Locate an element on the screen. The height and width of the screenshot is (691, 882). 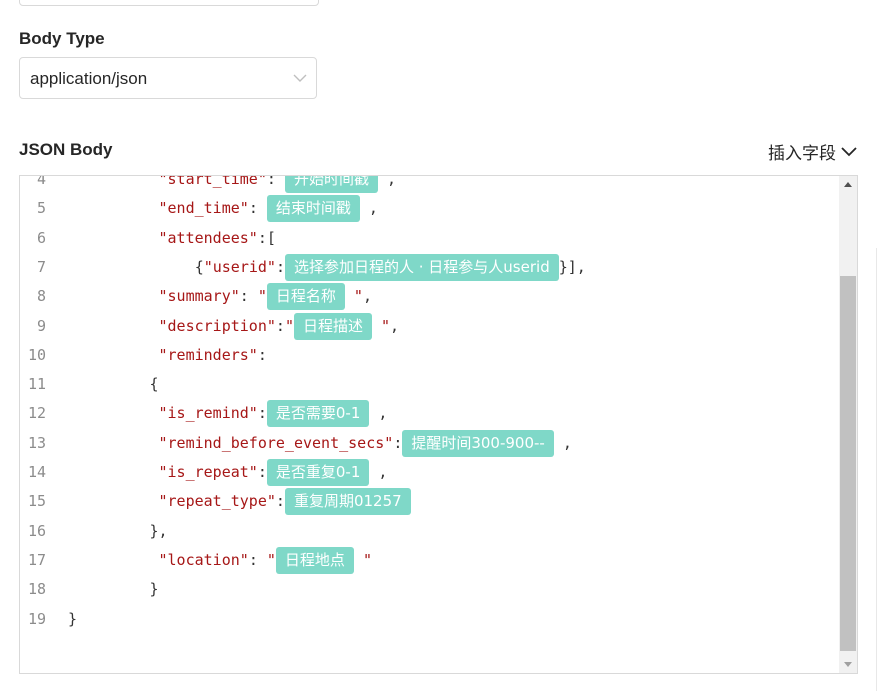
line-number: 17 is located at coordinates (36, 559).